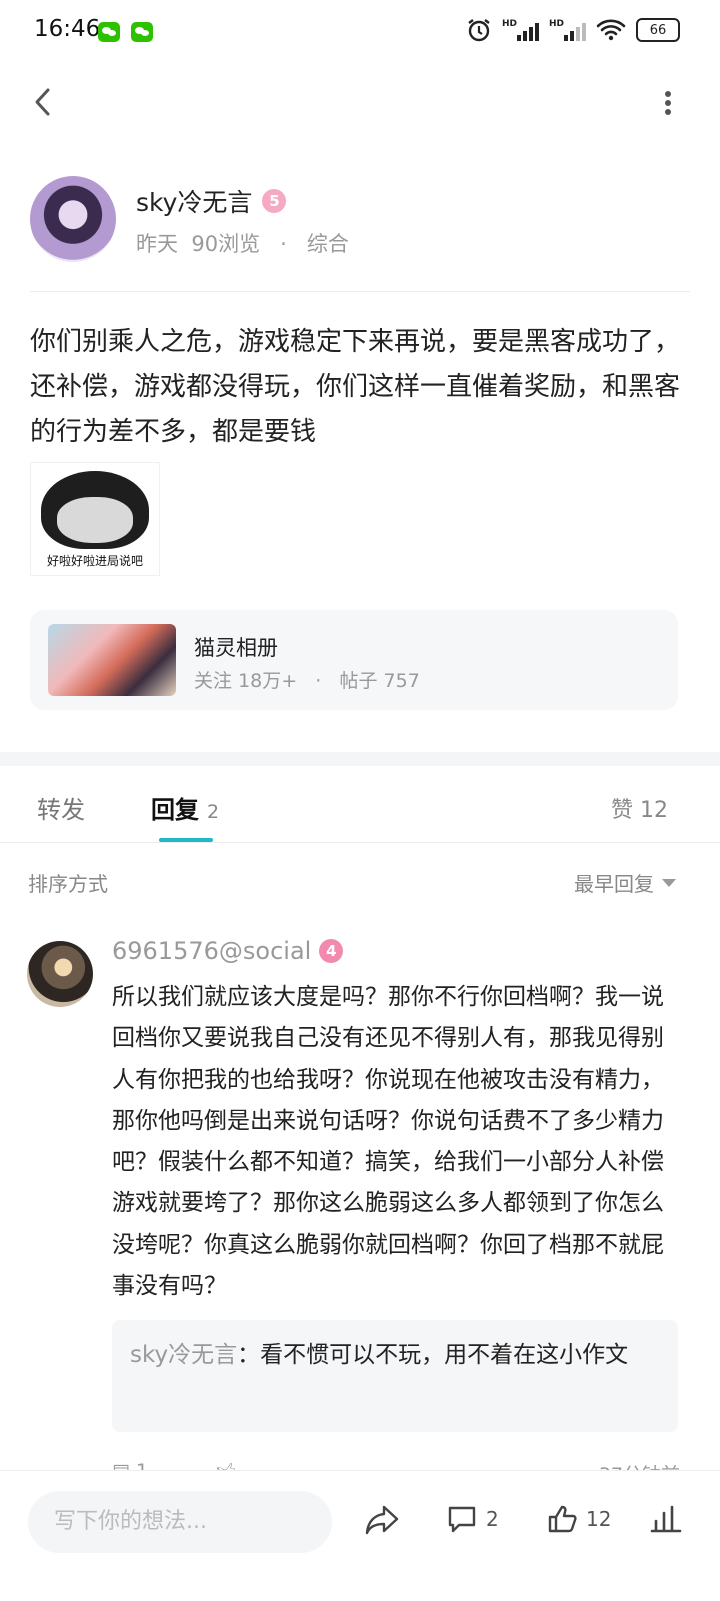  What do you see at coordinates (578, 1519) in the screenshot?
I see `like-button: 12` at bounding box center [578, 1519].